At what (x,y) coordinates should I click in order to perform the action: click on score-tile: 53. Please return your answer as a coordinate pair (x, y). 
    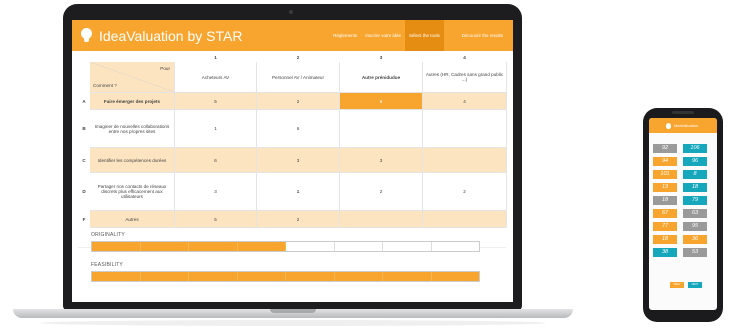
    Looking at the image, I should click on (695, 252).